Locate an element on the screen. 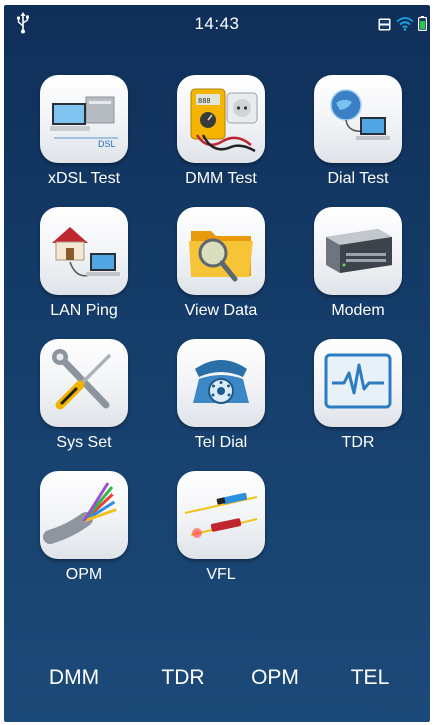 The image size is (434, 725). rotary-telephone-icon is located at coordinates (221, 383).